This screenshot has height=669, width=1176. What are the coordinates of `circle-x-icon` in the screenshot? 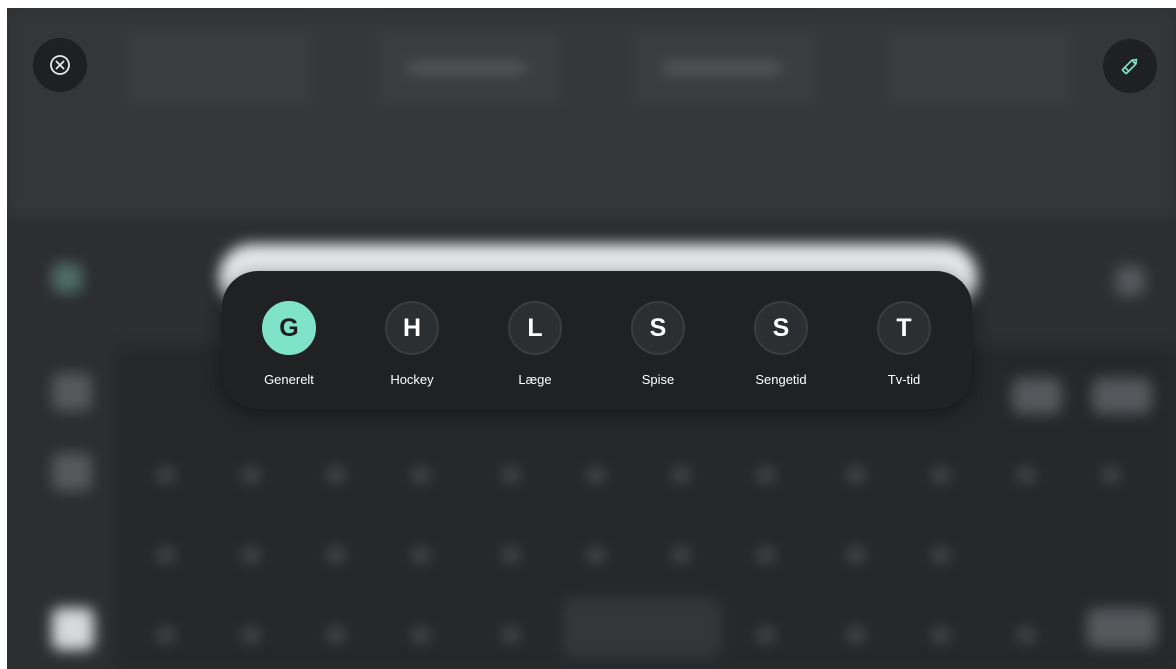 It's located at (60, 65).